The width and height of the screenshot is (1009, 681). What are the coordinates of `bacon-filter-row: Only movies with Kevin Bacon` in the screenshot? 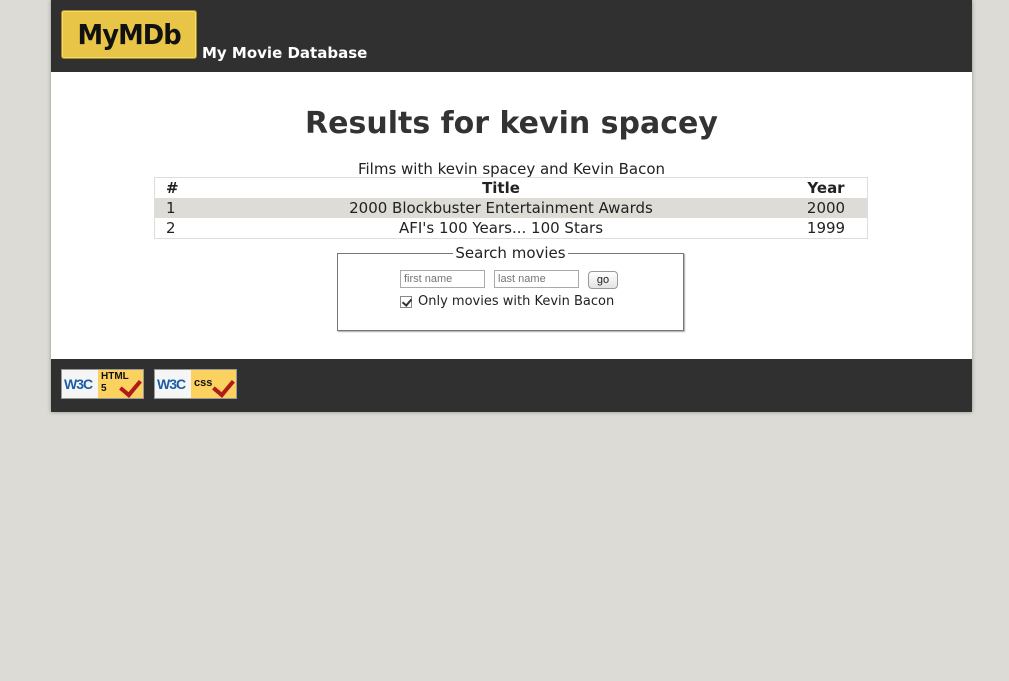 It's located at (507, 301).